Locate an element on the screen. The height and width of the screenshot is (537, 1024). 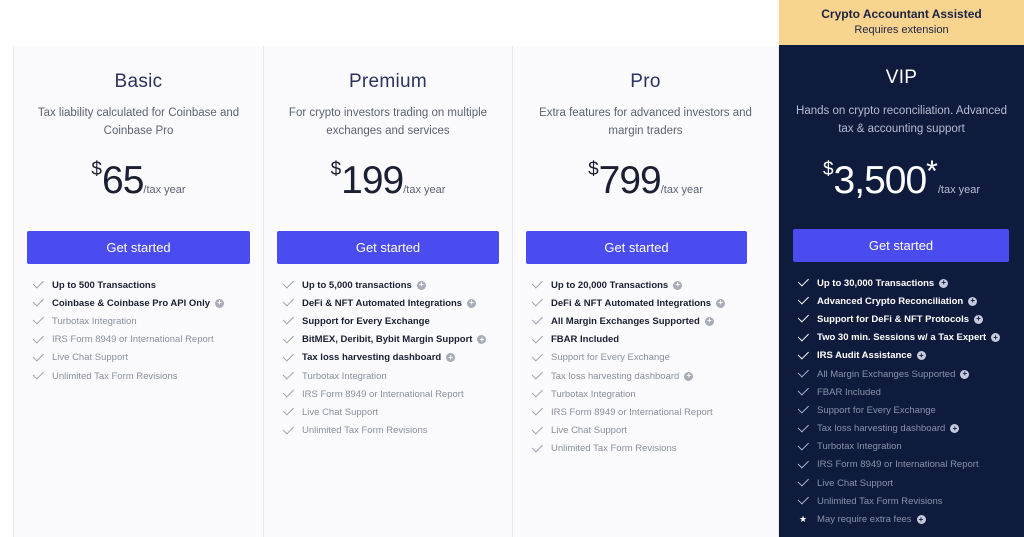
feature-label: Advanced Crypto Reconciliation is located at coordinates (890, 301).